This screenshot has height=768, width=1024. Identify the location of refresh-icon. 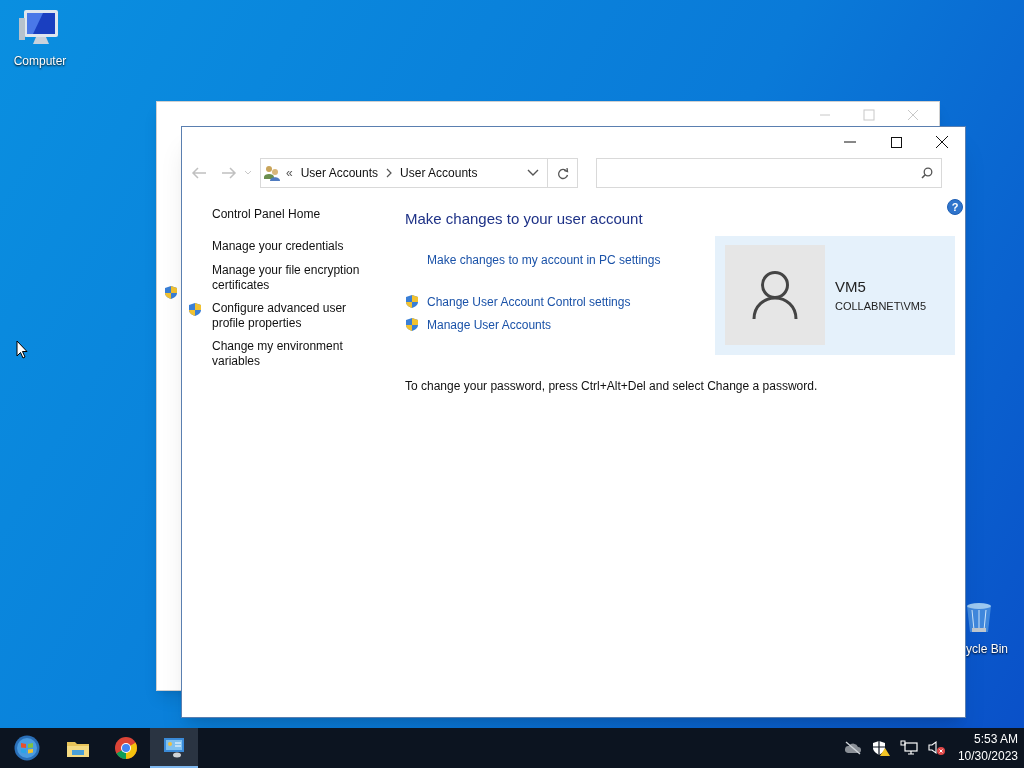
(562, 173).